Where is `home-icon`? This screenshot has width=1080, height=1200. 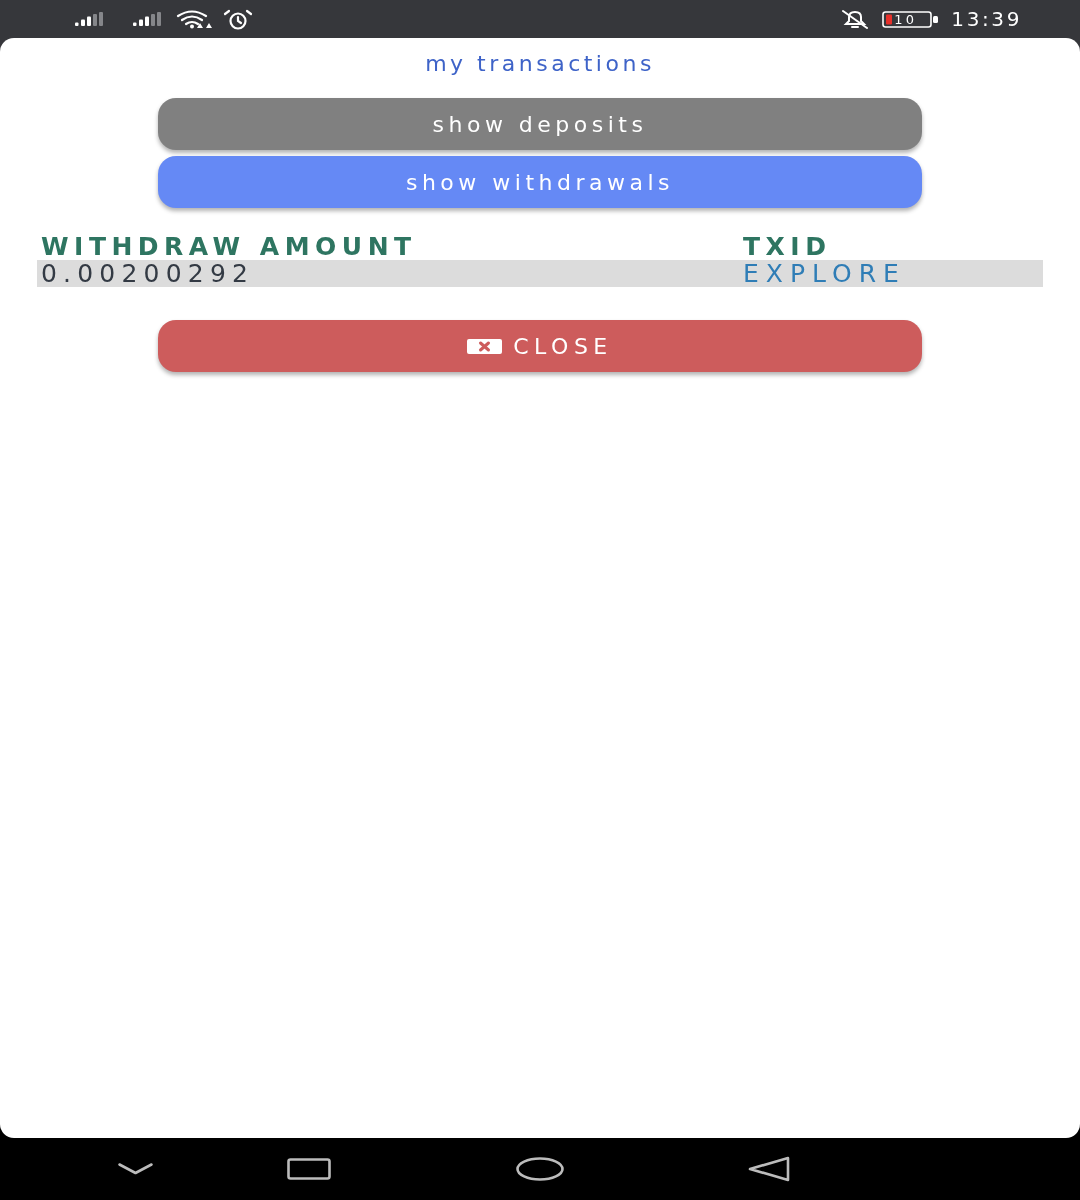 home-icon is located at coordinates (540, 1169).